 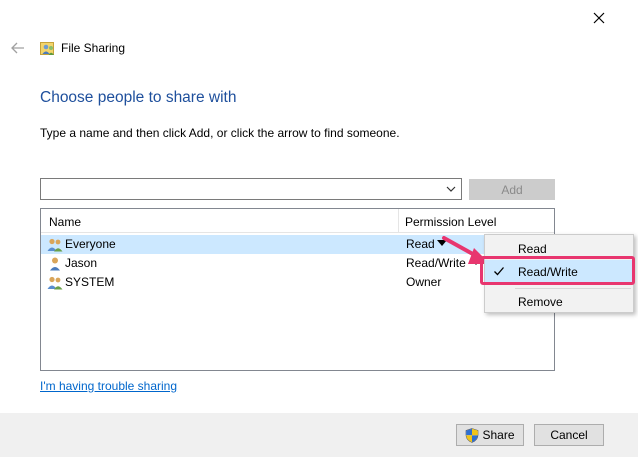 I want to click on back-arrow-icon, so click(x=17, y=48).